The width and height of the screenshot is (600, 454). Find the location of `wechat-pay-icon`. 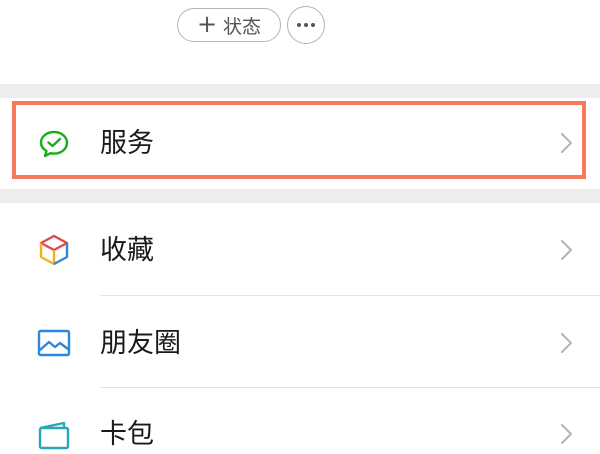

wechat-pay-icon is located at coordinates (54, 144).